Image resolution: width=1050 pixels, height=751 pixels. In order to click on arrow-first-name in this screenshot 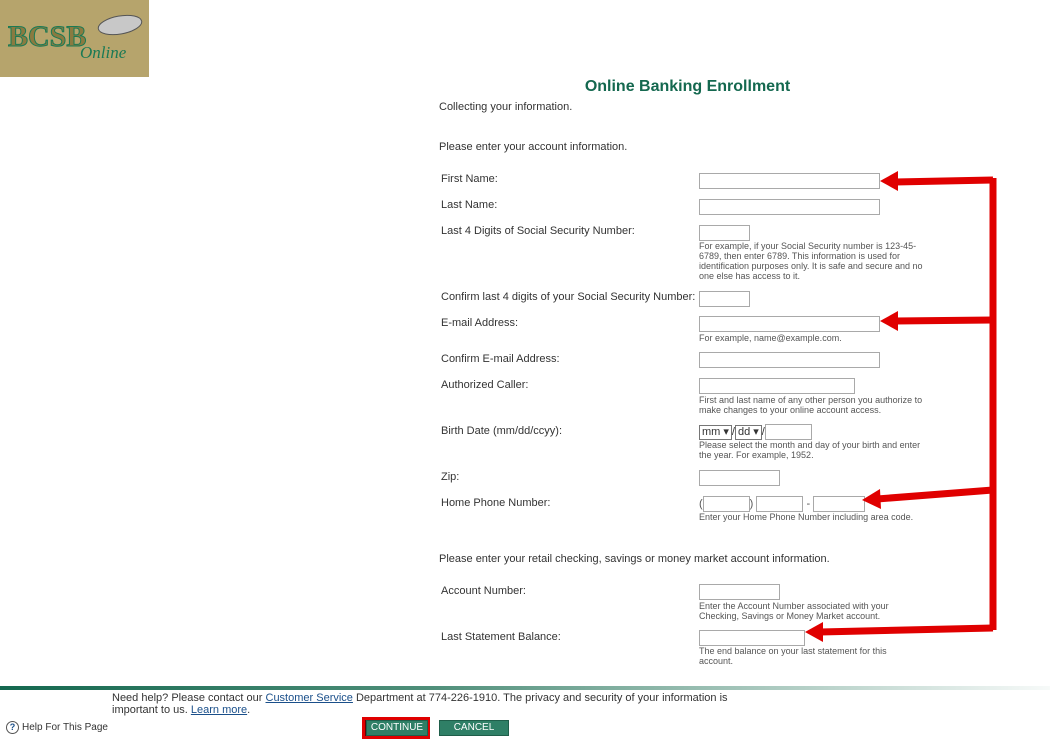, I will do `click(944, 181)`.